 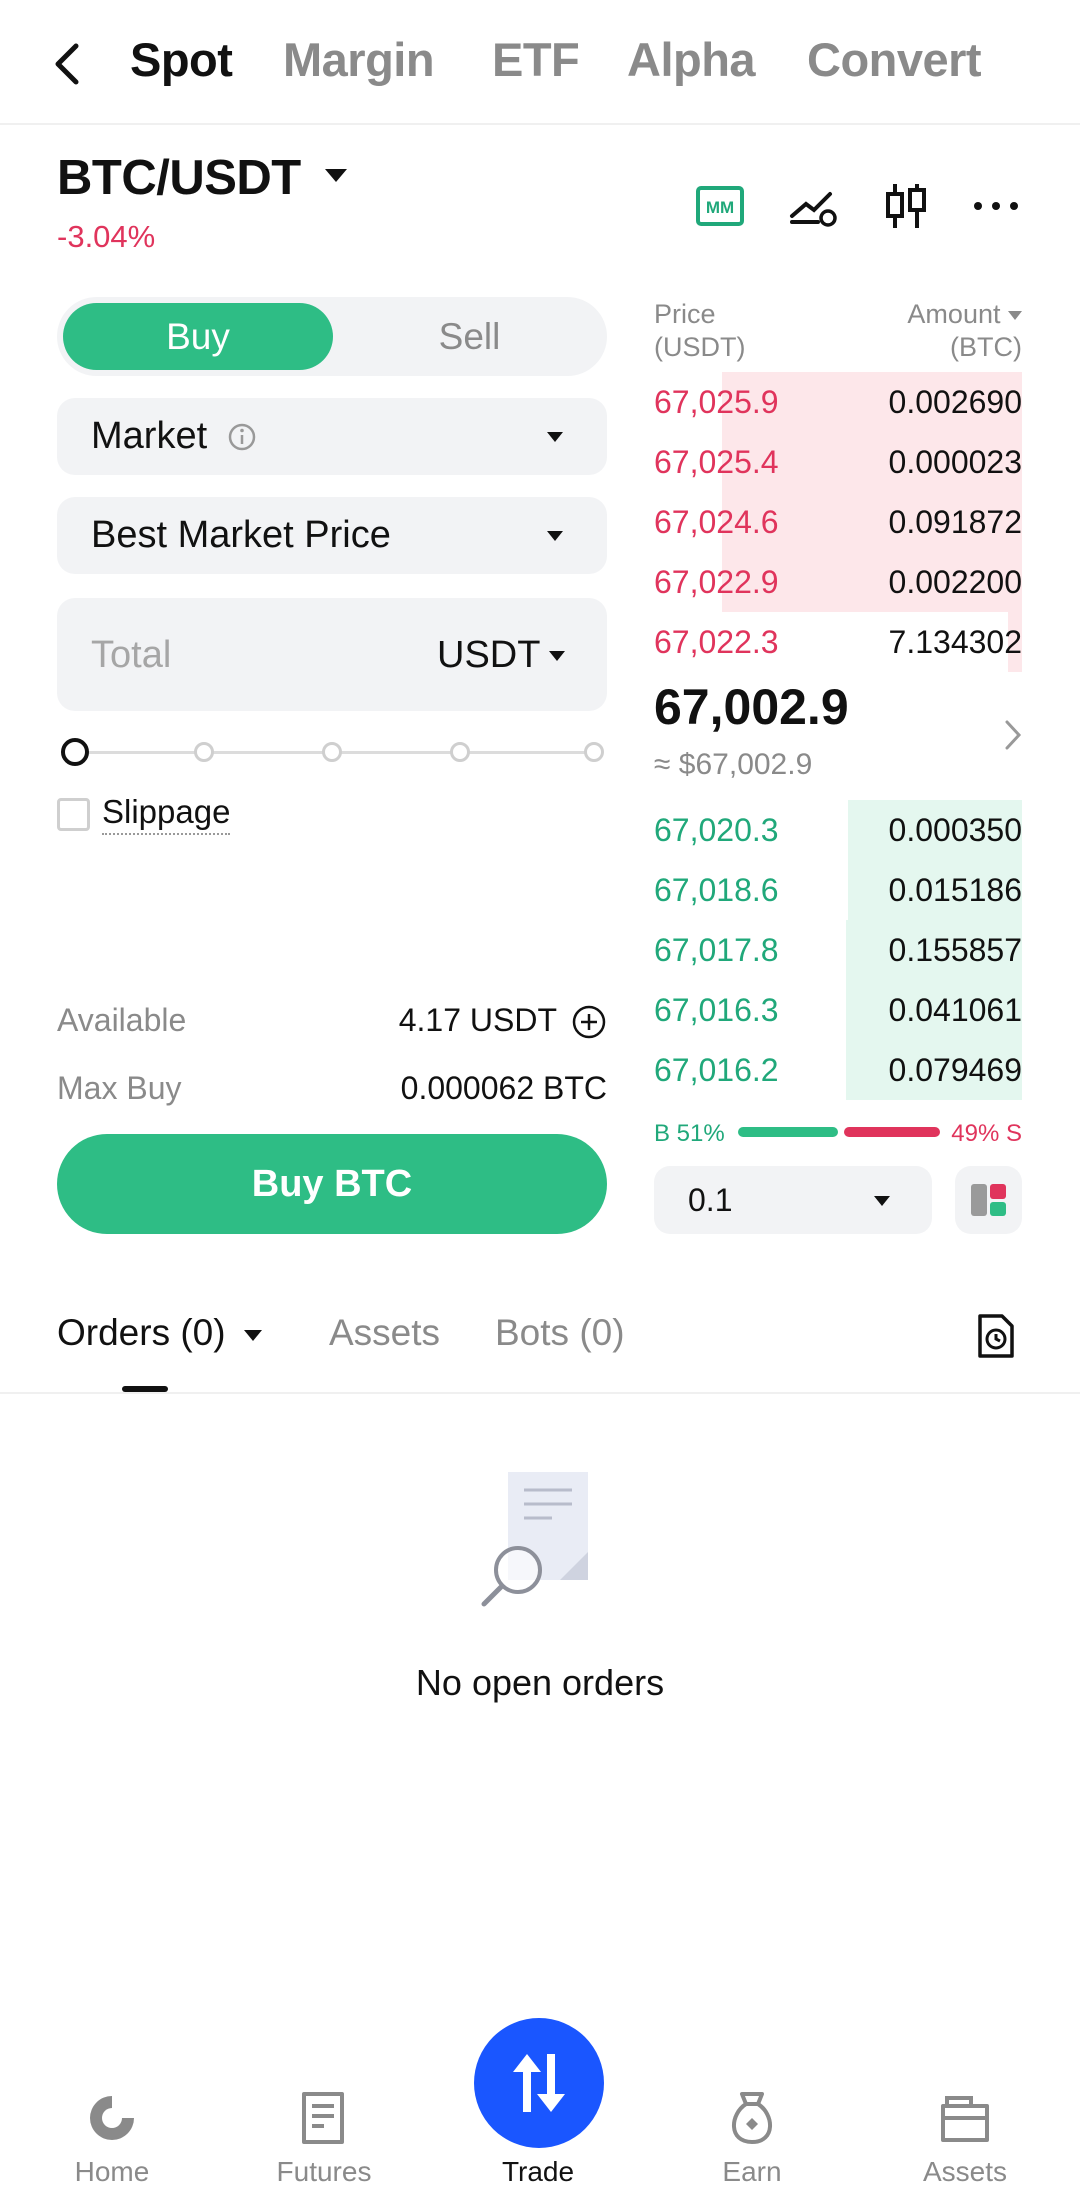 What do you see at coordinates (488, 655) in the screenshot?
I see `total-unit-select: USDT` at bounding box center [488, 655].